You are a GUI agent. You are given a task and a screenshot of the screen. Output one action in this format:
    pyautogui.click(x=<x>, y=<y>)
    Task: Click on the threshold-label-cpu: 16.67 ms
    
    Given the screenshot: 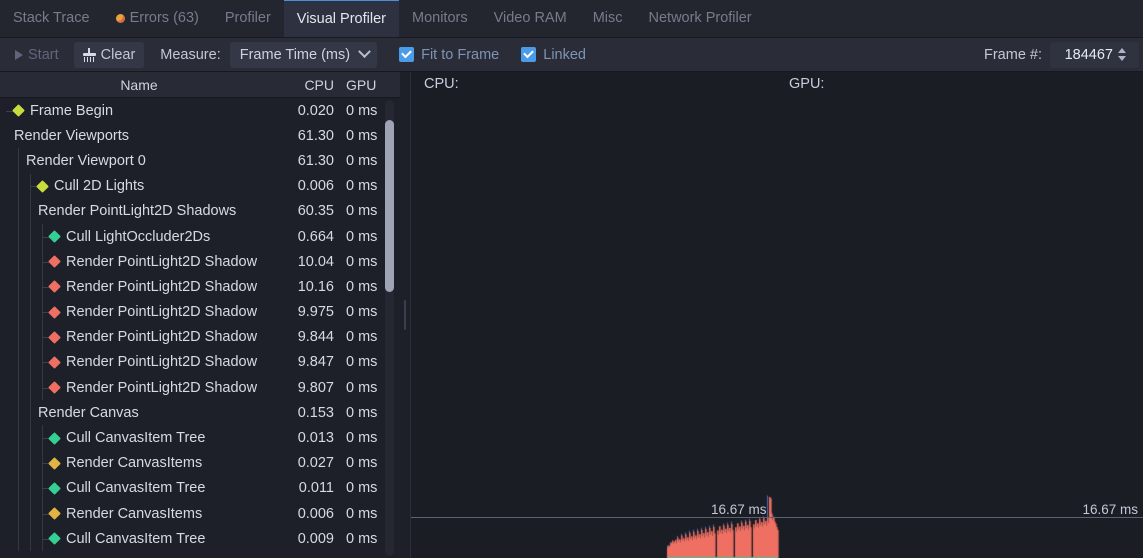 What is the action you would take?
    pyautogui.click(x=739, y=509)
    